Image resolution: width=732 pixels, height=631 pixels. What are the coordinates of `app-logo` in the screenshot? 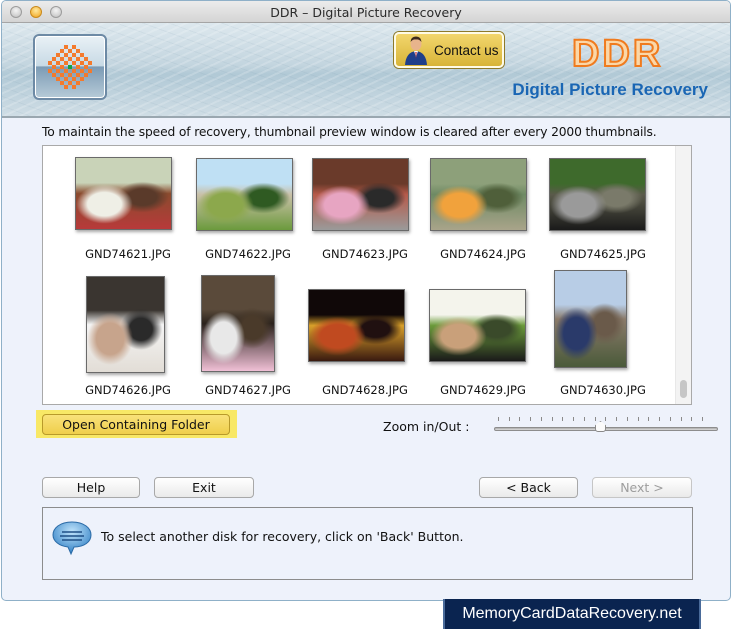 It's located at (70, 67).